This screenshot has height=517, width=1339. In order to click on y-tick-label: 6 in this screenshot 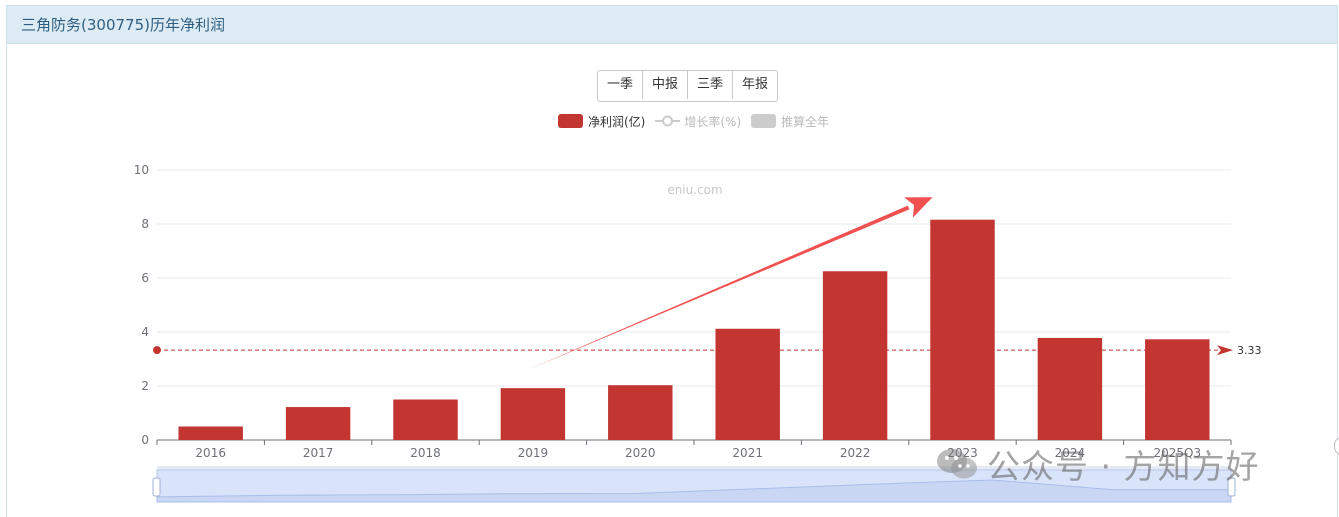, I will do `click(145, 278)`.